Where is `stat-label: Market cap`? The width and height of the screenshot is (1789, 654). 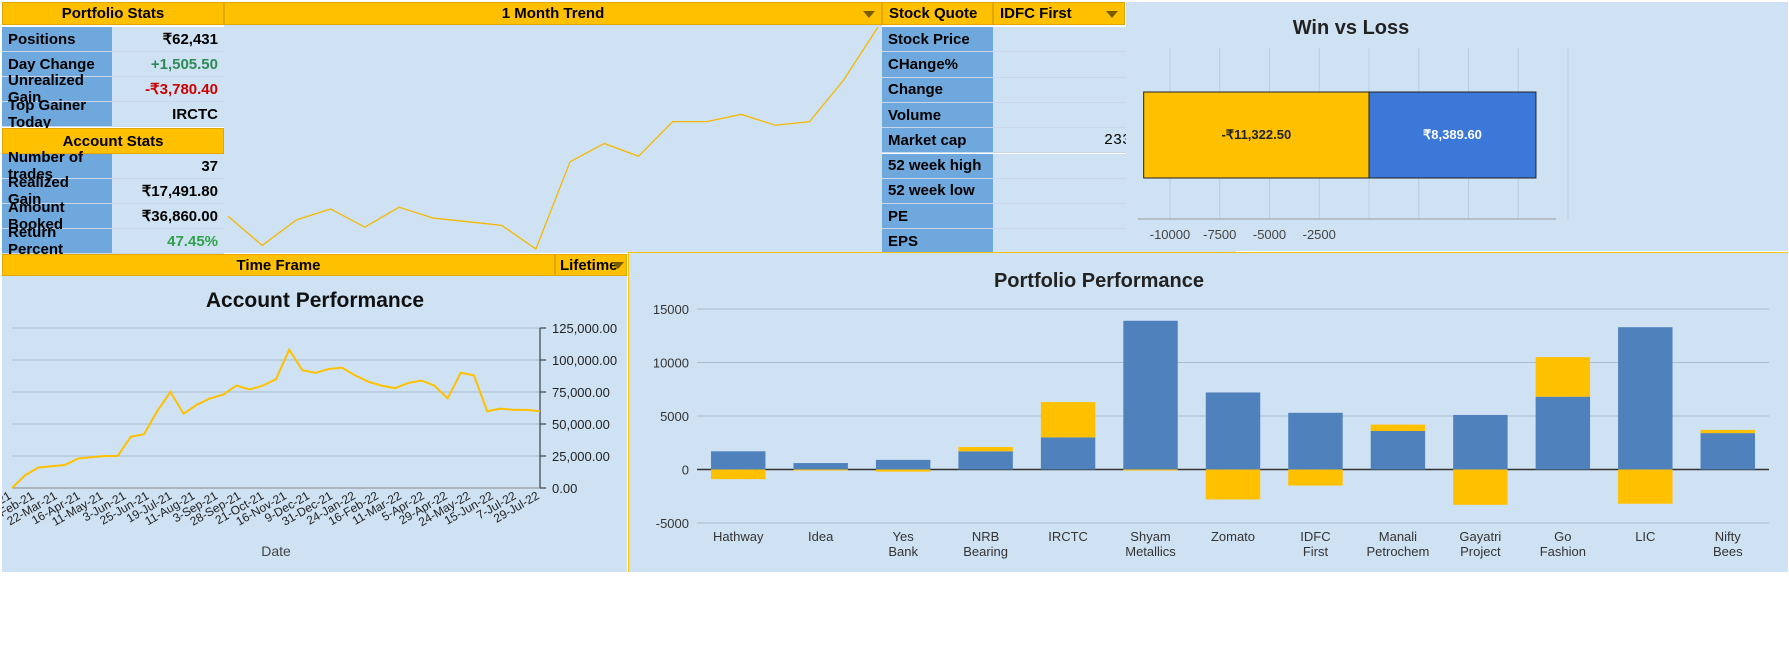
stat-label: Market cap is located at coordinates (937, 141).